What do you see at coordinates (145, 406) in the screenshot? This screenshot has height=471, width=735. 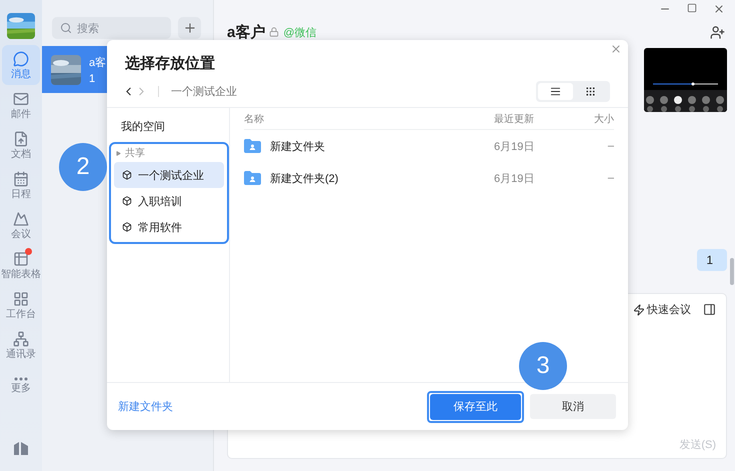 I see `new-folder-link: 新建文件夹` at bounding box center [145, 406].